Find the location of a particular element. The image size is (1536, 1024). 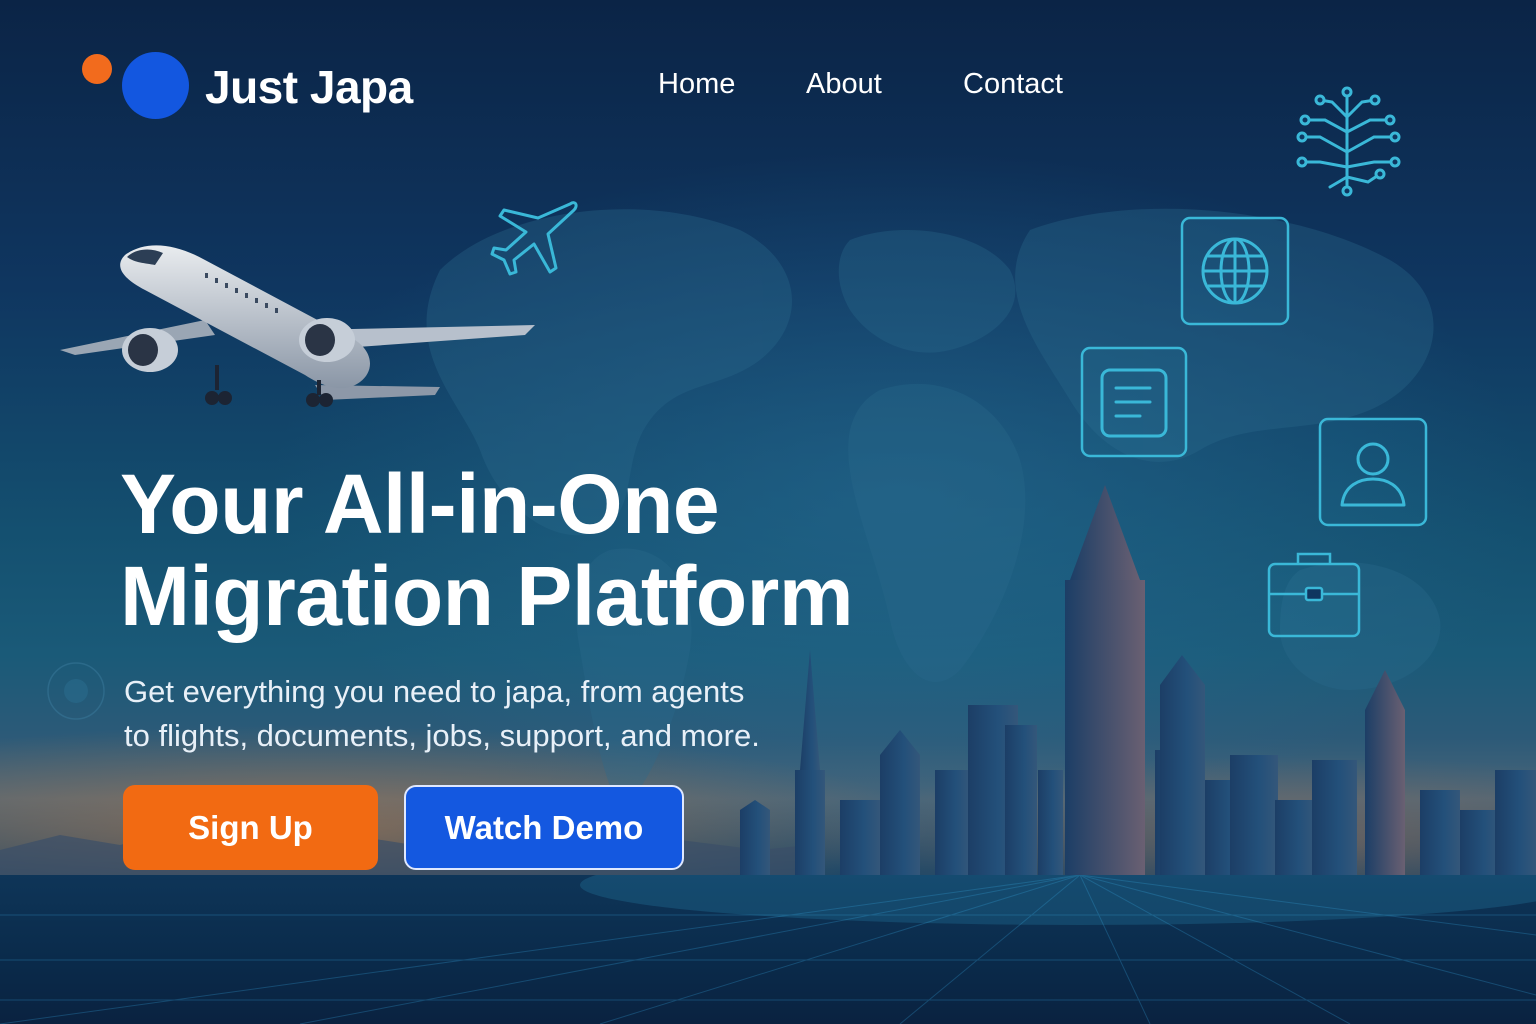

nav-home-link: Home is located at coordinates (696, 84).